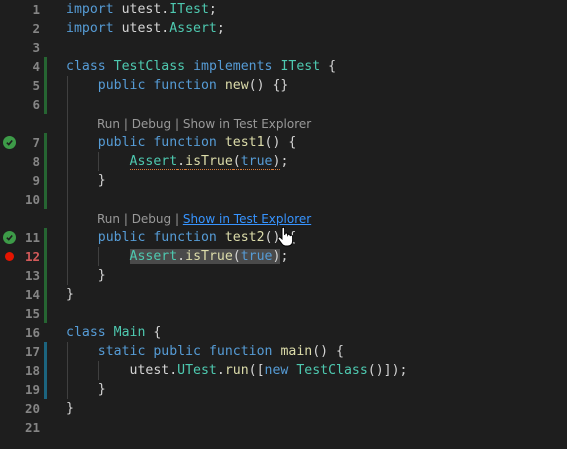 The height and width of the screenshot is (449, 567). I want to click on line-number: 6, so click(36, 104).